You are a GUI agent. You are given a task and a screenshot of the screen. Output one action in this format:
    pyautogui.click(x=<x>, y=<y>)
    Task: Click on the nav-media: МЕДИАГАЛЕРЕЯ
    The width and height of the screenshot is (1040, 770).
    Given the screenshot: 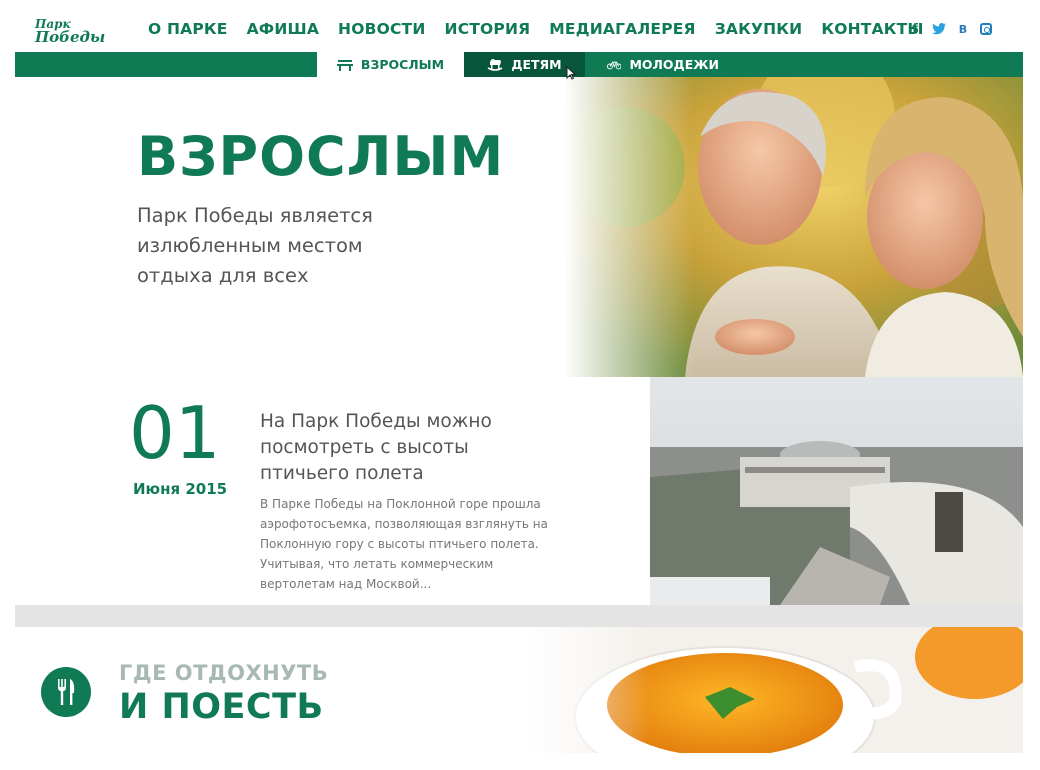 What is the action you would take?
    pyautogui.click(x=622, y=29)
    